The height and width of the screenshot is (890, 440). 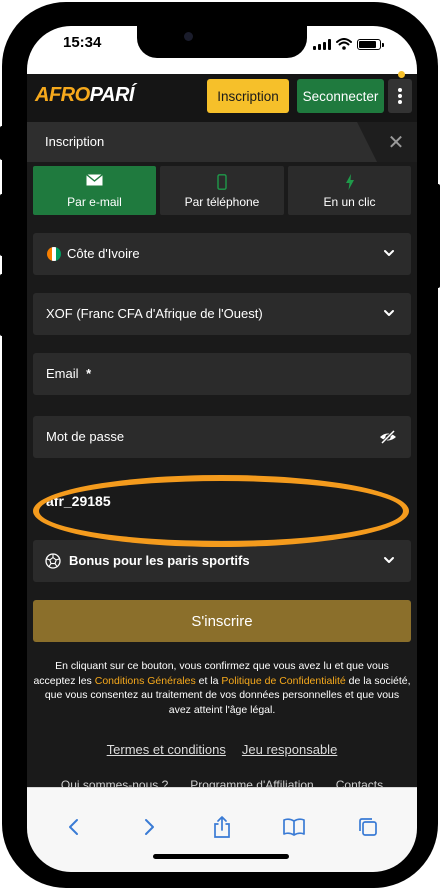 What do you see at coordinates (94, 190) in the screenshot?
I see `method-email-tab: Par e-mail` at bounding box center [94, 190].